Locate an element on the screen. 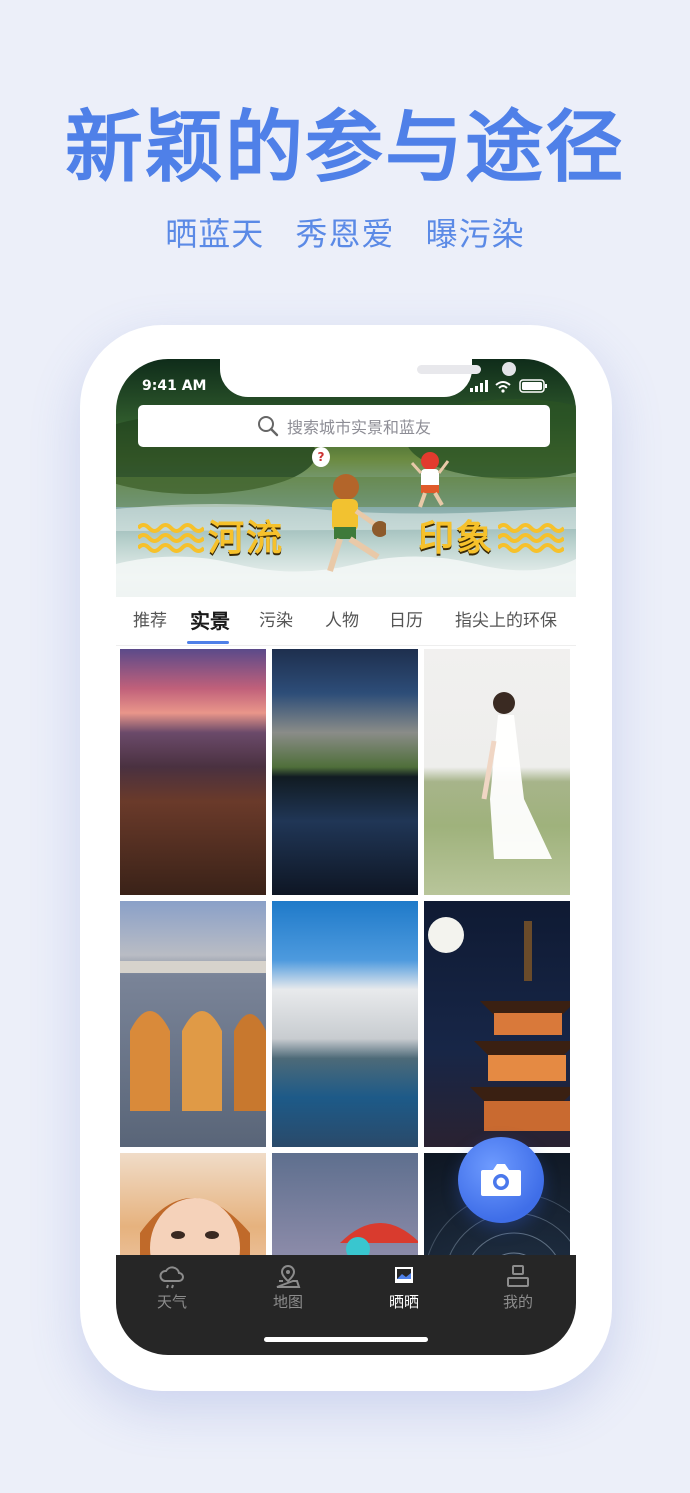  search-placeholder: 搜索城市实景和蓝友 is located at coordinates (358, 427).